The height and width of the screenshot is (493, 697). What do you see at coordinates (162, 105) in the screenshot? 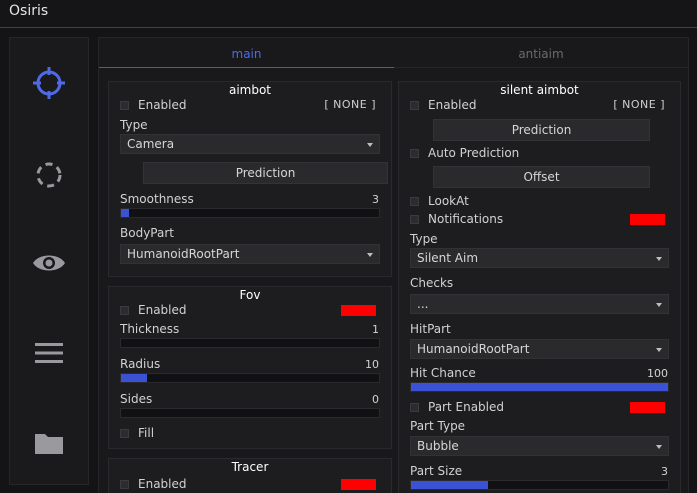
I see `aimbot-enabled-label: Enabled` at bounding box center [162, 105].